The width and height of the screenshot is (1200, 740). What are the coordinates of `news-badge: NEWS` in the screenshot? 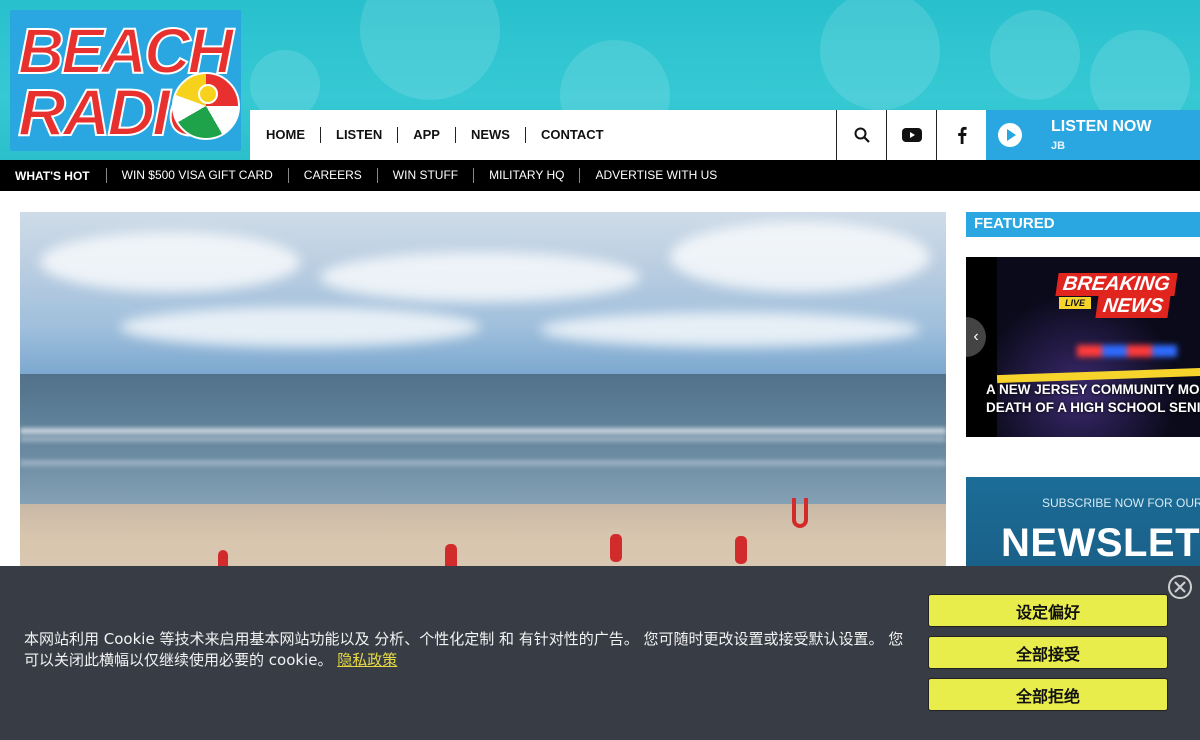 It's located at (1133, 306).